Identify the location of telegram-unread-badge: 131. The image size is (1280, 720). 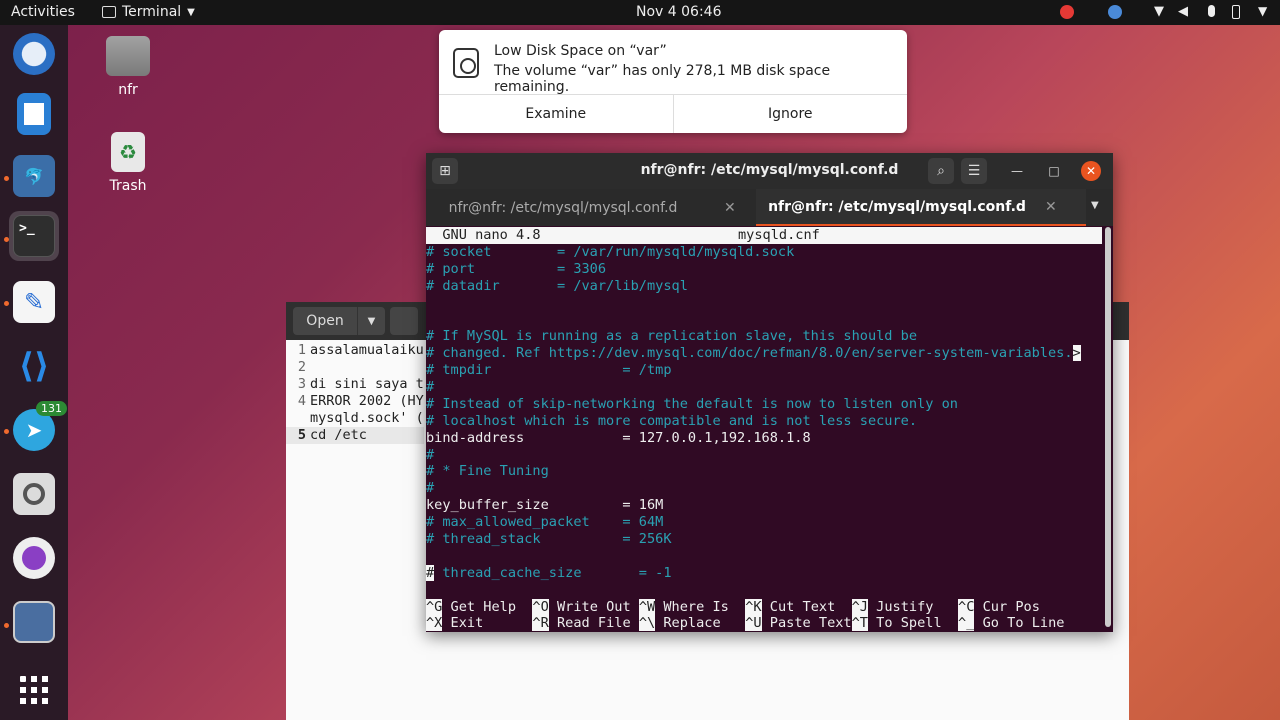
(51, 408).